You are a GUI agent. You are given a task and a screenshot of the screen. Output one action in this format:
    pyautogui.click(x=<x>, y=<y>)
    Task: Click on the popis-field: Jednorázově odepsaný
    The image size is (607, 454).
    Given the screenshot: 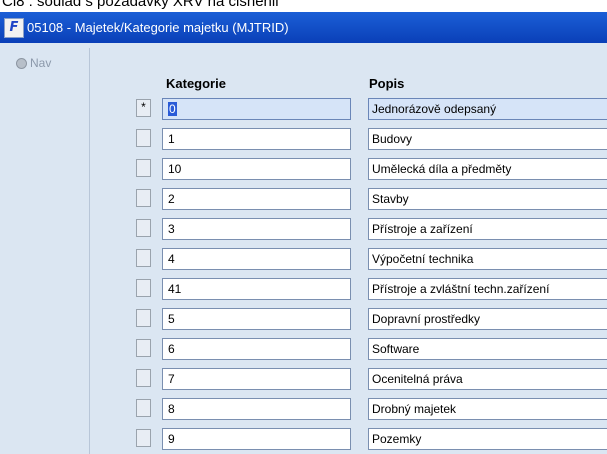 What is the action you would take?
    pyautogui.click(x=487, y=109)
    